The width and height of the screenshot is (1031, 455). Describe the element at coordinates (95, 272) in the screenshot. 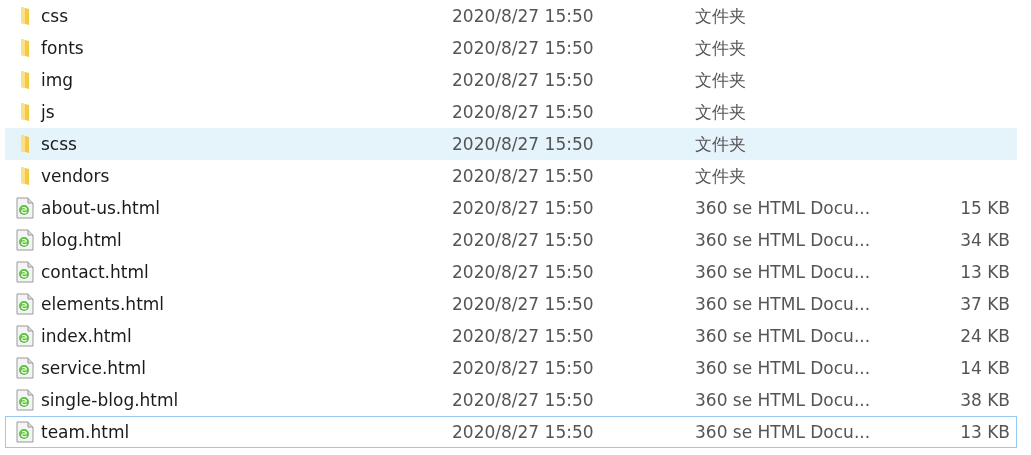

I see `file-name: contact.html` at that location.